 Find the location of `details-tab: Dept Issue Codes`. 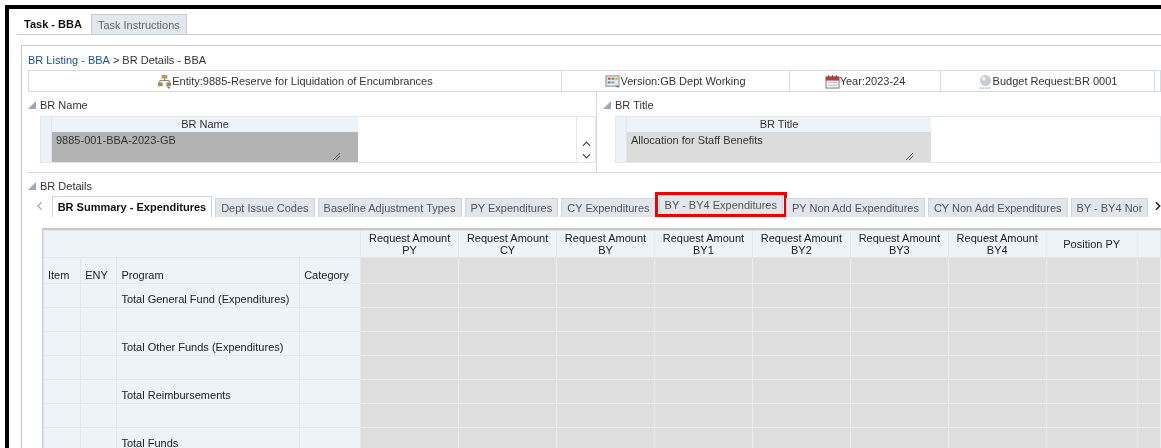

details-tab: Dept Issue Codes is located at coordinates (265, 207).